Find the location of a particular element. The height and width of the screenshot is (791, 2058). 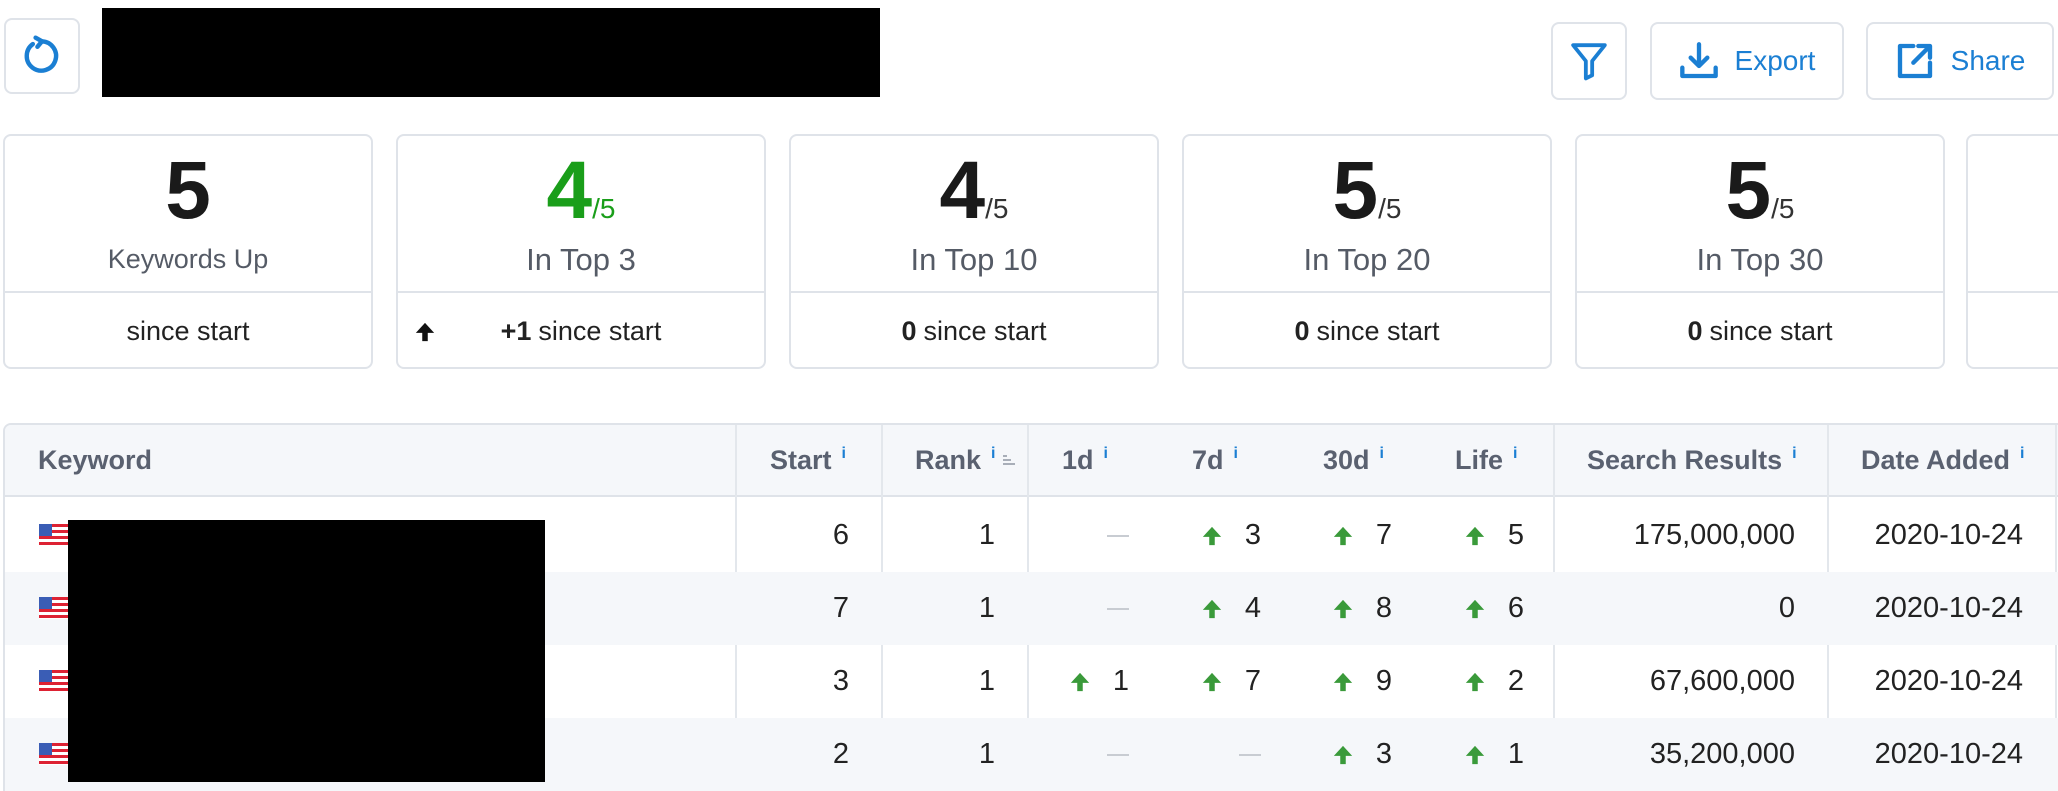

cell-7d: 4 is located at coordinates (1208, 608).